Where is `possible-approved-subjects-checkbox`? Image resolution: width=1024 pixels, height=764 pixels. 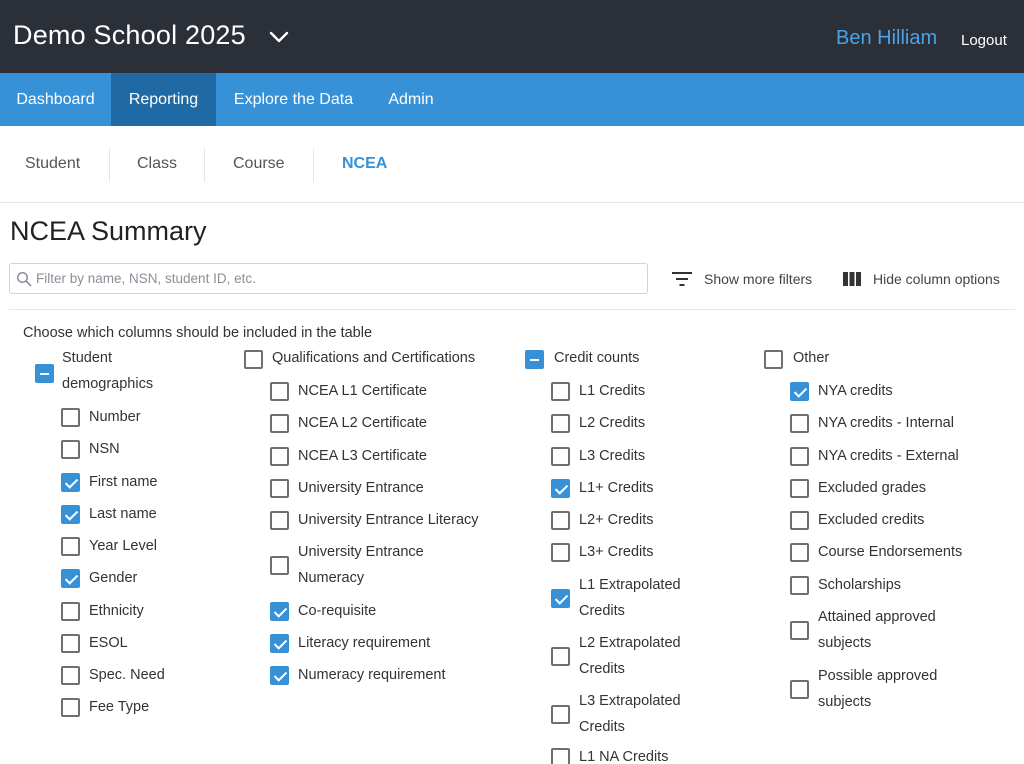
possible-approved-subjects-checkbox is located at coordinates (799, 689).